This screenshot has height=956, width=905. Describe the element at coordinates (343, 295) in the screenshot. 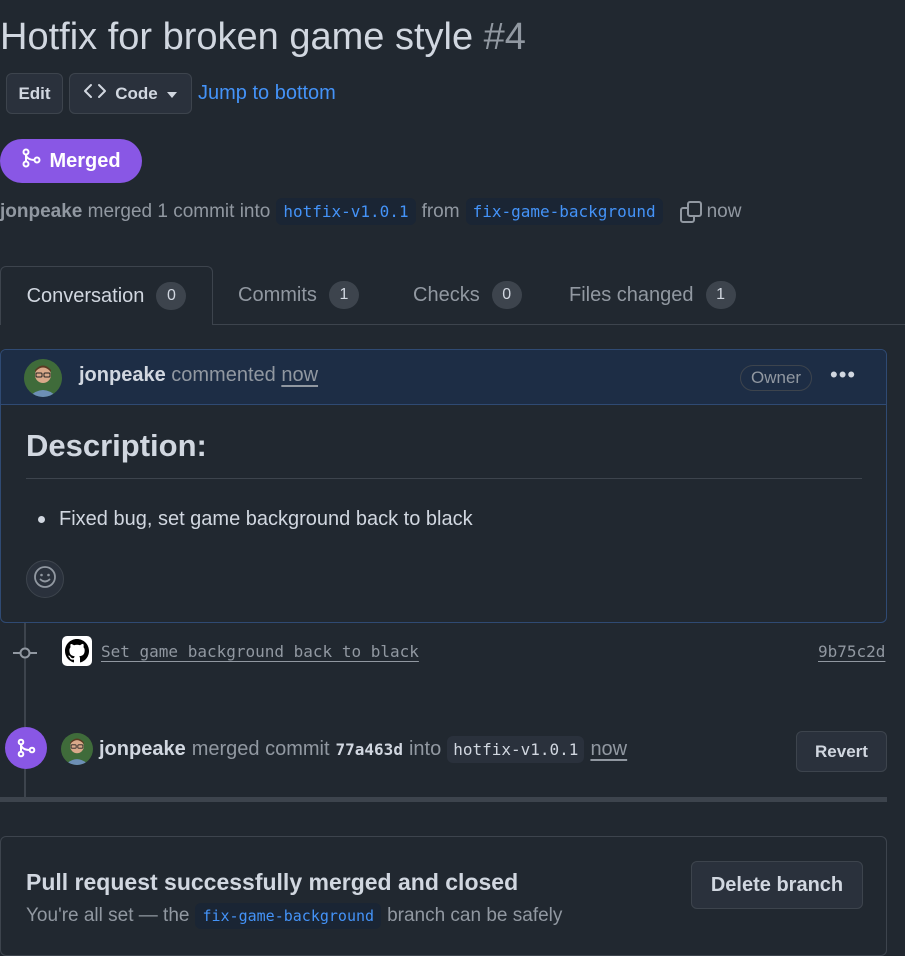

I see `tab-commits-count: 1` at that location.